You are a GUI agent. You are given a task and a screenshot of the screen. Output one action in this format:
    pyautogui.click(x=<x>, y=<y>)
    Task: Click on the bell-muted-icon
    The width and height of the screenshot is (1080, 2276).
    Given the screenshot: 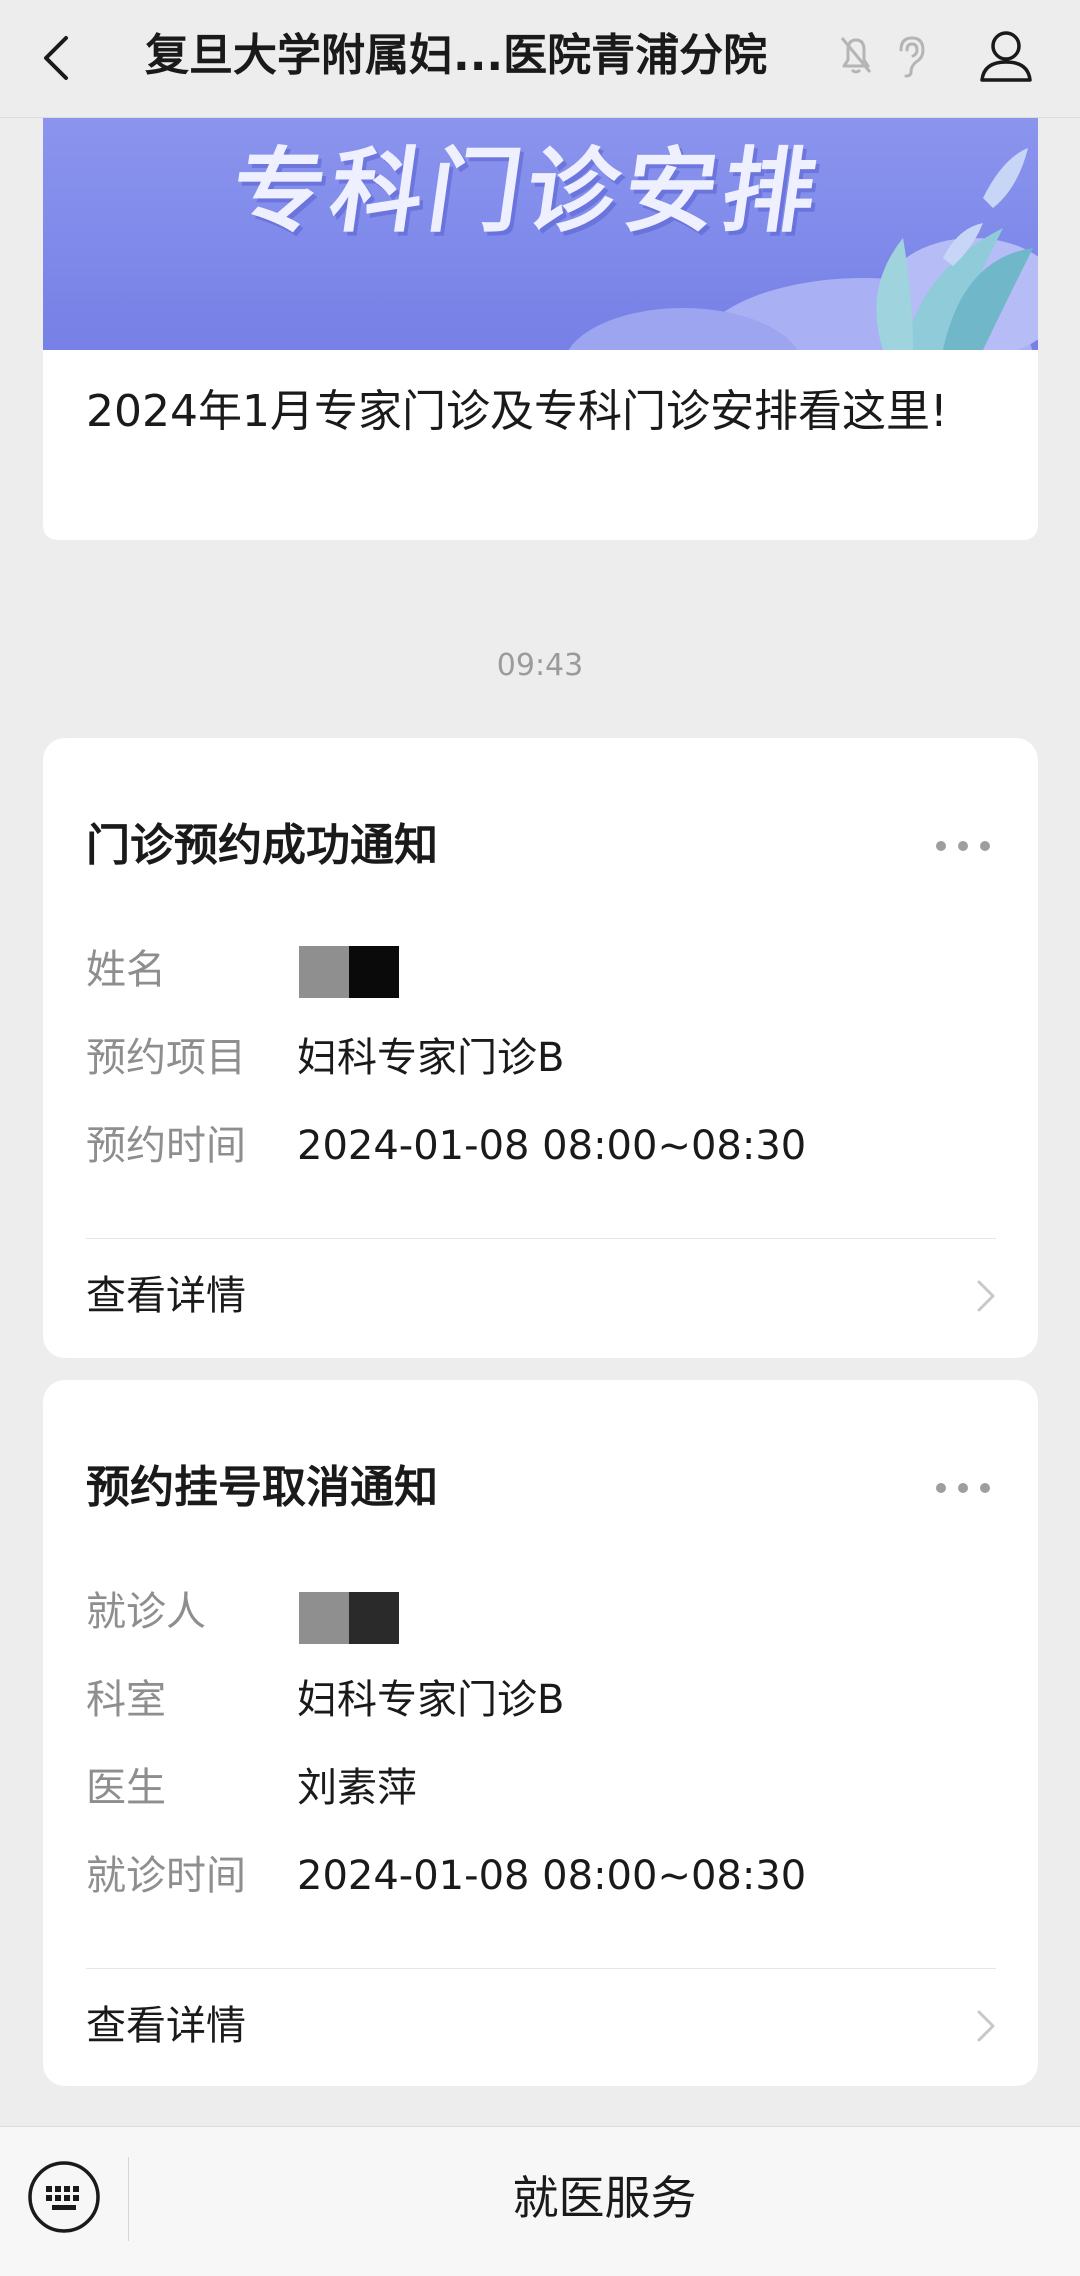 What is the action you would take?
    pyautogui.click(x=856, y=55)
    